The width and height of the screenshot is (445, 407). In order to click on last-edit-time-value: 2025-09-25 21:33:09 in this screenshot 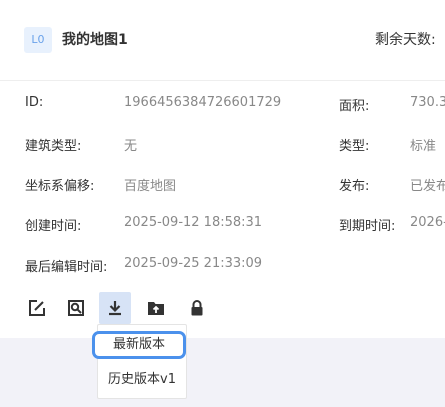, I will do `click(193, 263)`.